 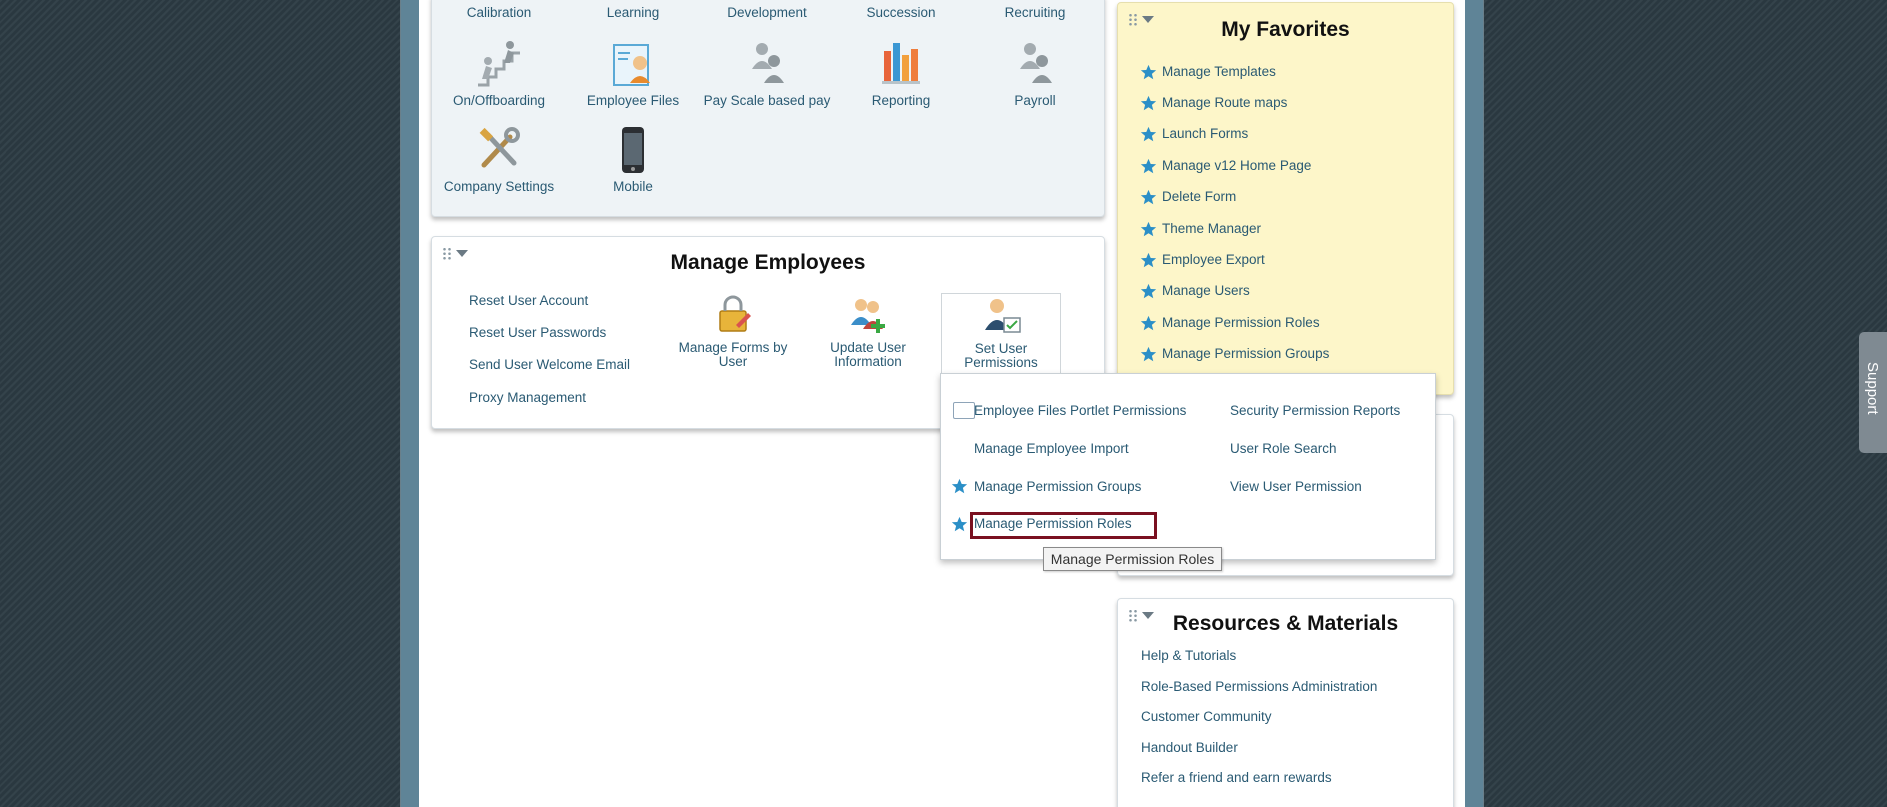 I want to click on tile-employee-files: Employee Files, so click(x=633, y=73).